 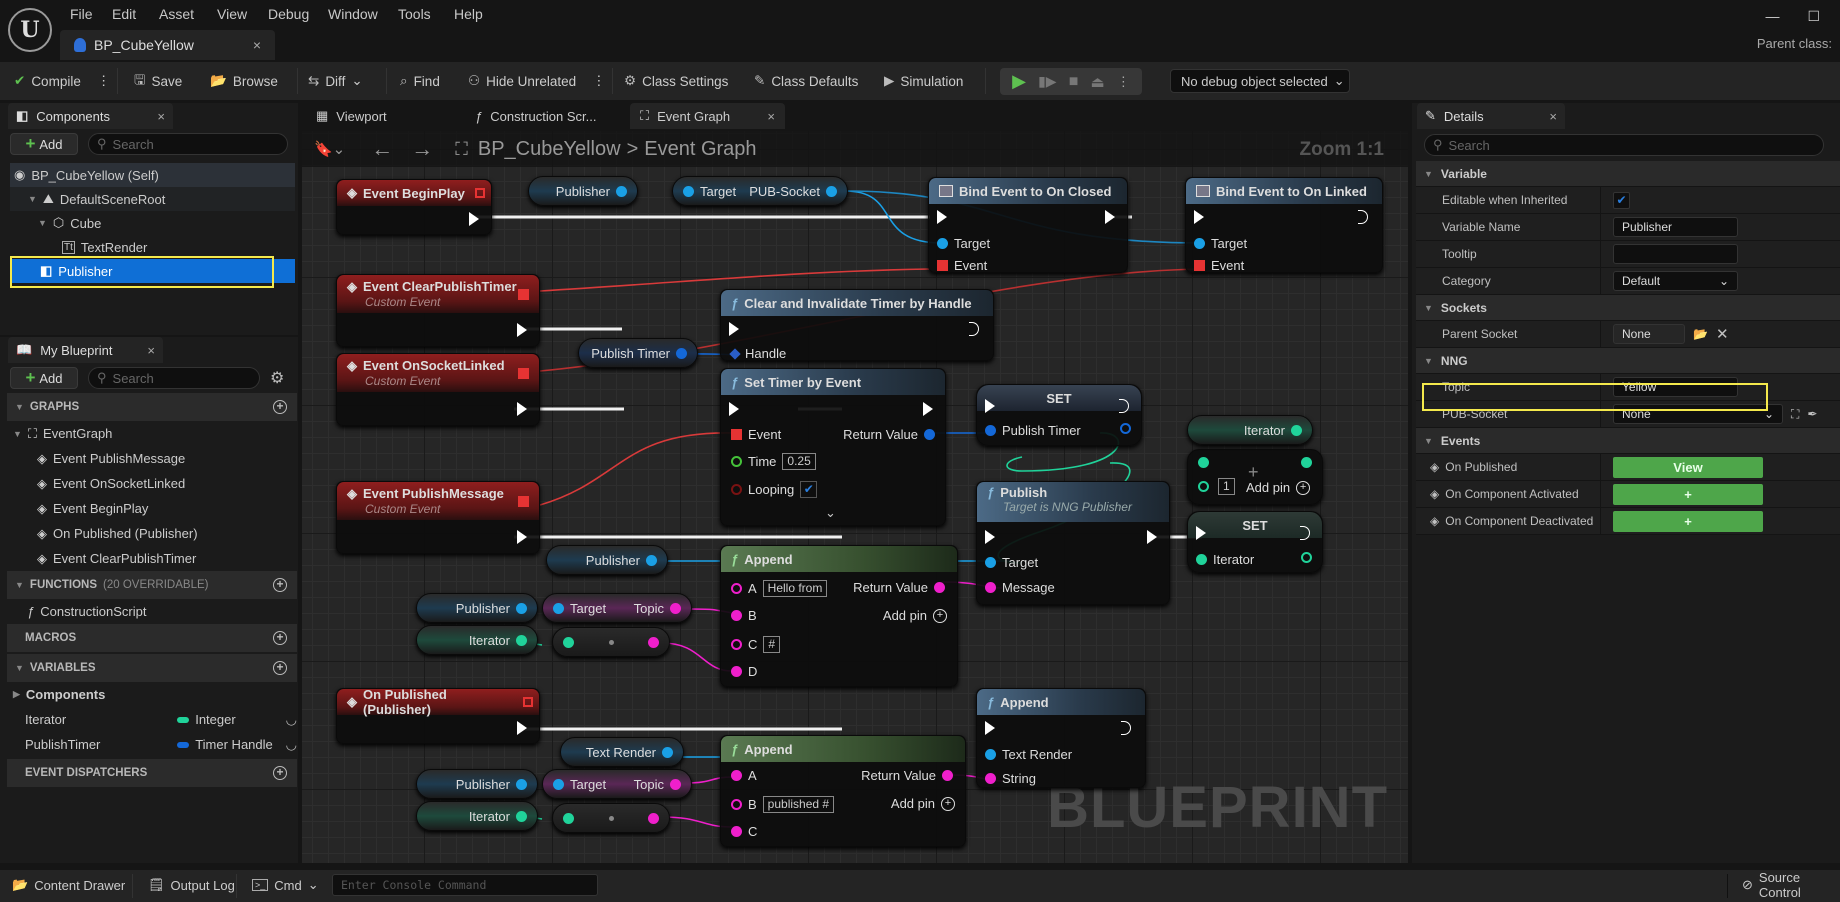 What do you see at coordinates (291, 745) in the screenshot?
I see `eye-closed-icon: ◡` at bounding box center [291, 745].